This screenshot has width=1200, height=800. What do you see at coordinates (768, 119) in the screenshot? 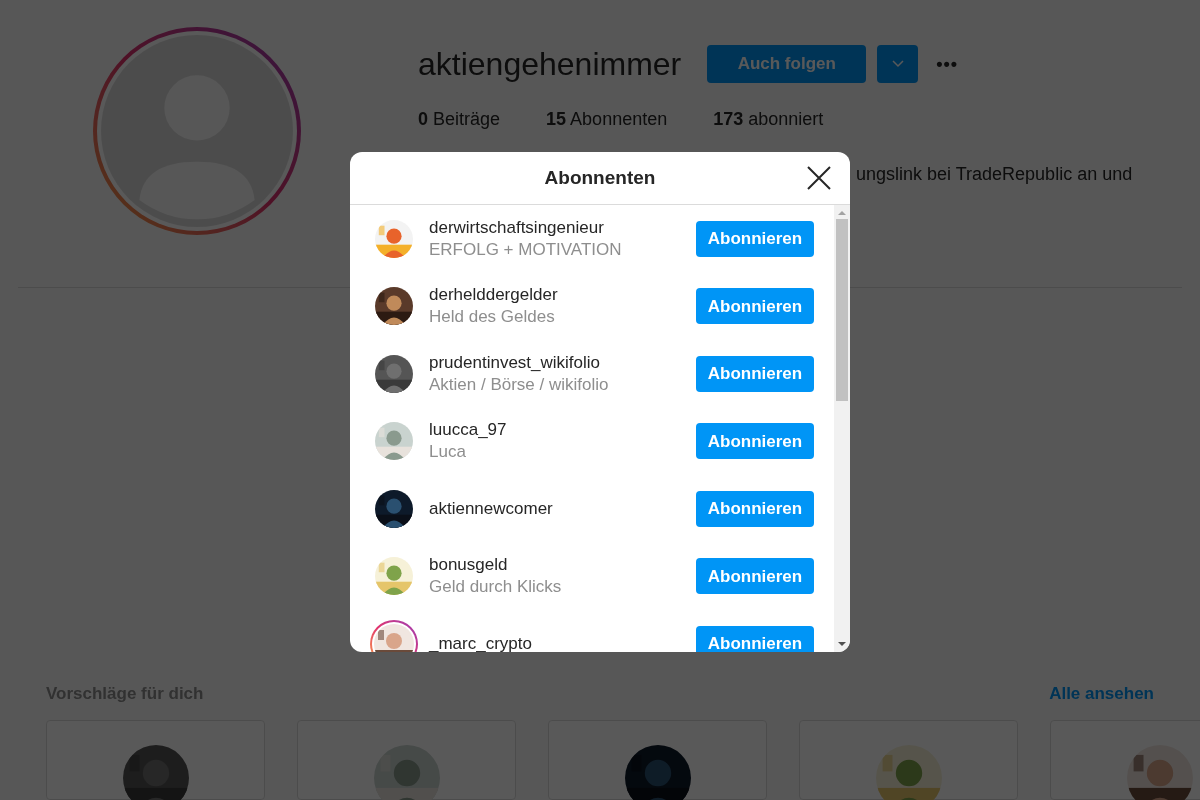
I see `profile-stat: 173 abonniert` at bounding box center [768, 119].